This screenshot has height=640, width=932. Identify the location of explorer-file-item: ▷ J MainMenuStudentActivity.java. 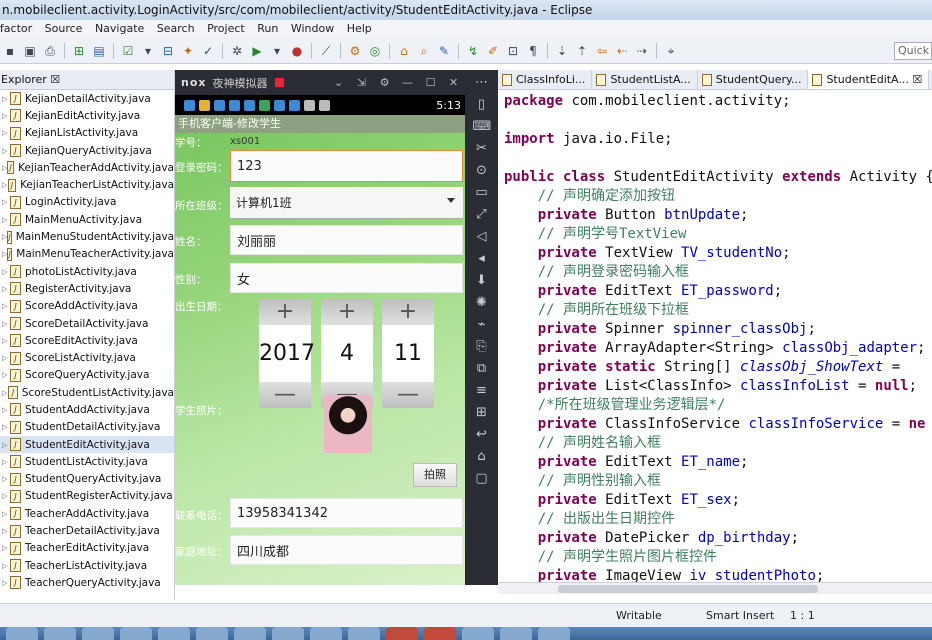
(87, 236).